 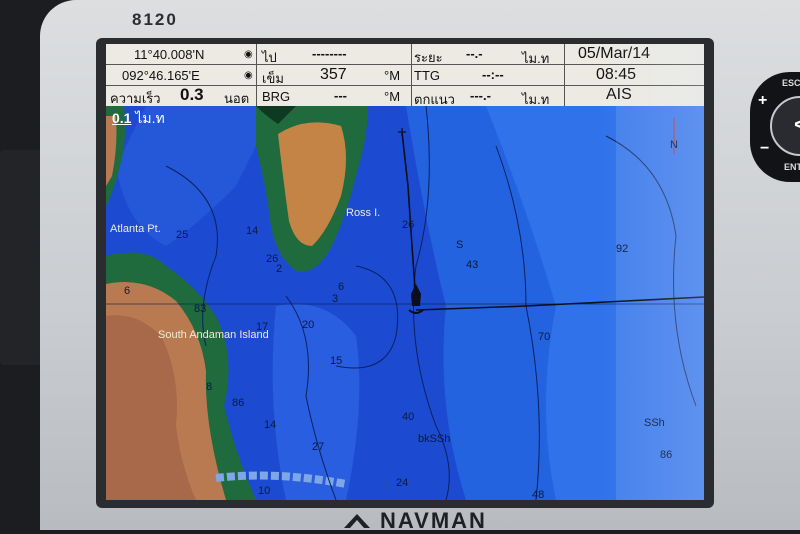 What do you see at coordinates (408, 417) in the screenshot?
I see `depth-label: 40` at bounding box center [408, 417].